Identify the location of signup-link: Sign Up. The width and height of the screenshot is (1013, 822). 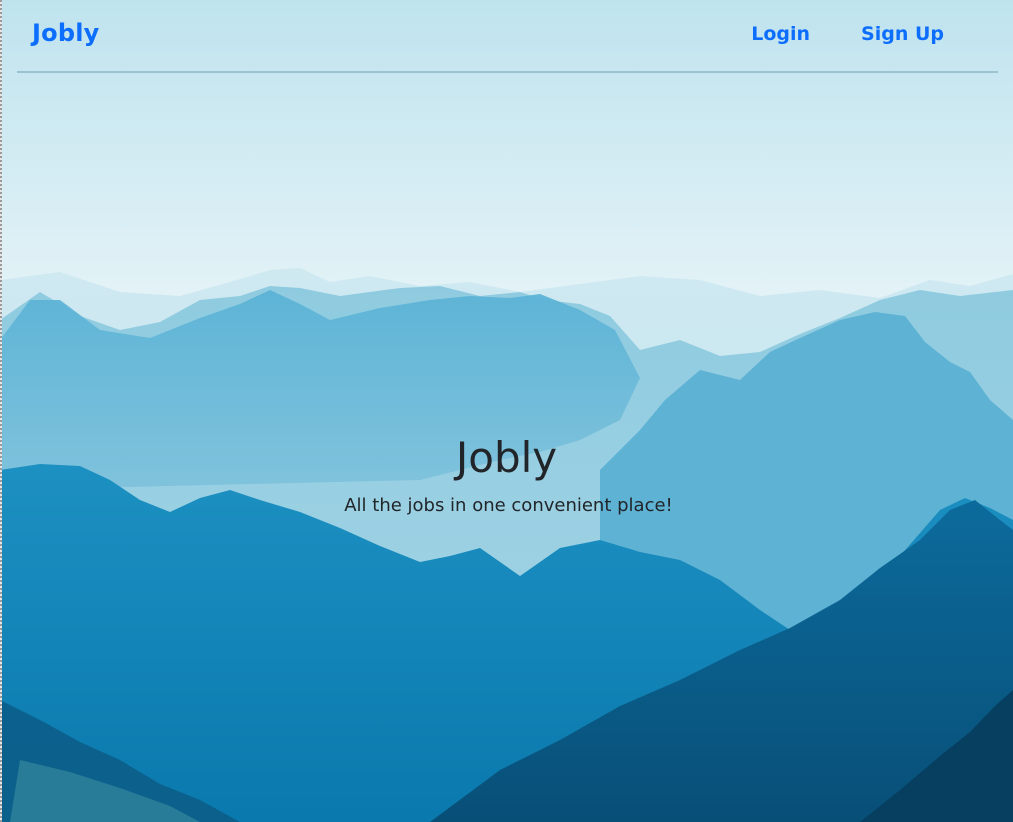
(902, 34).